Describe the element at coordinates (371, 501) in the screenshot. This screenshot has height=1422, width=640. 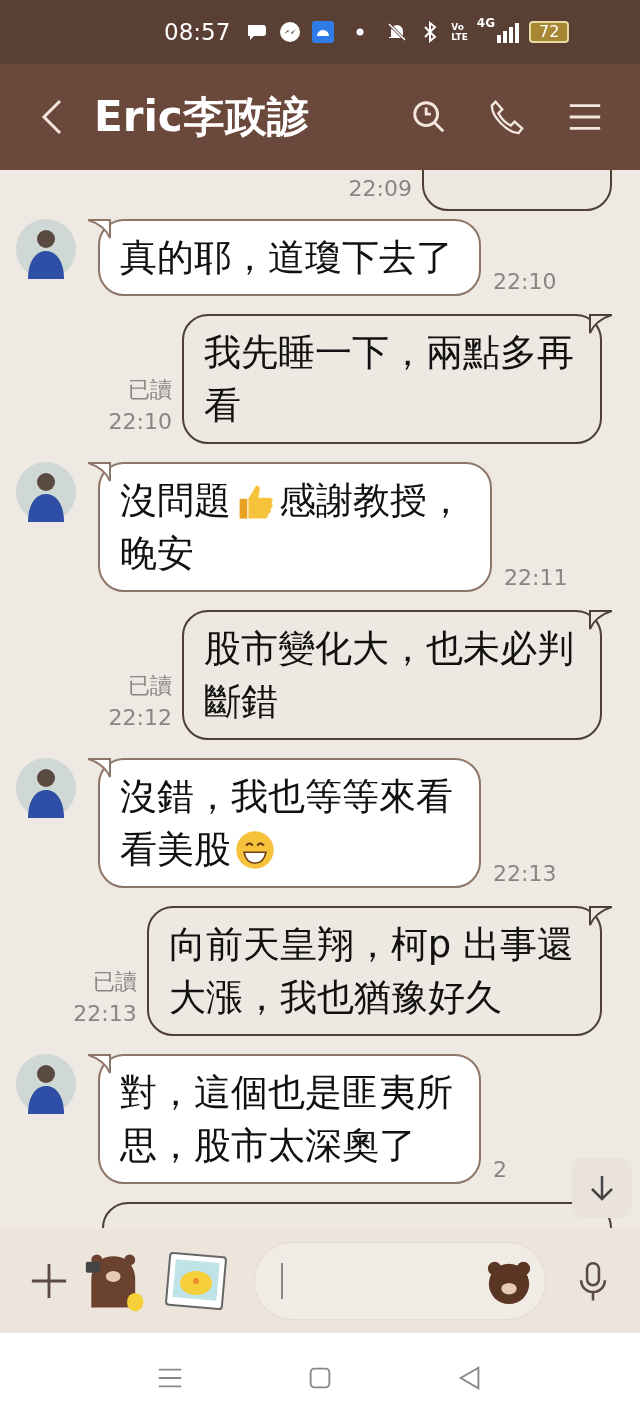
I see `message-text: 感謝教授，` at that location.